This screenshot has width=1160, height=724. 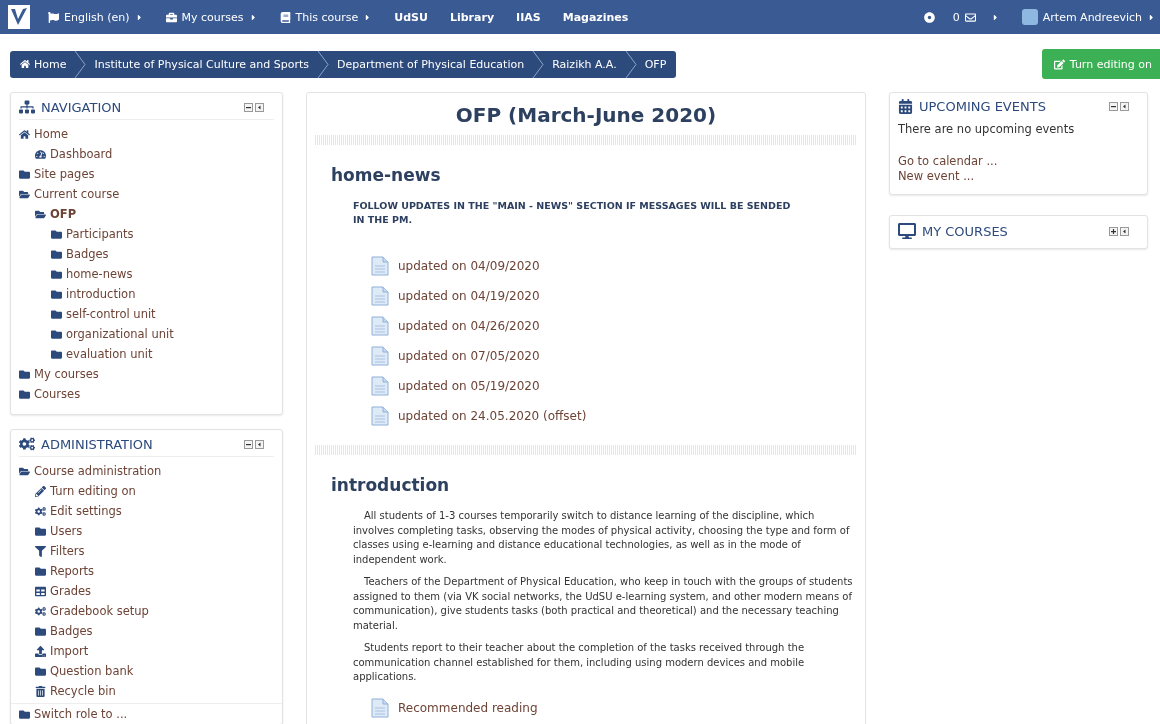 What do you see at coordinates (431, 64) in the screenshot?
I see `breadcrumb-link: Department of Physical Education` at bounding box center [431, 64].